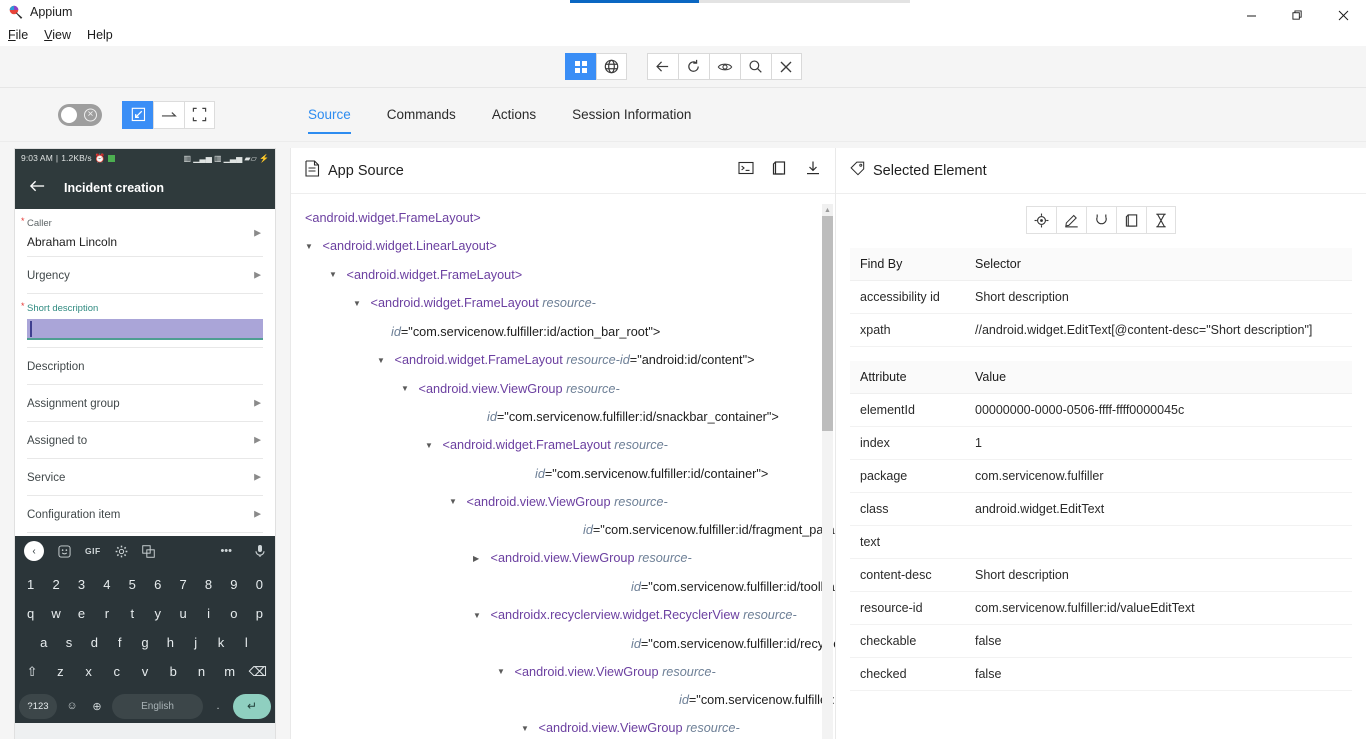 The image size is (1366, 739). What do you see at coordinates (30, 584) in the screenshot?
I see `key-1: 1` at bounding box center [30, 584].